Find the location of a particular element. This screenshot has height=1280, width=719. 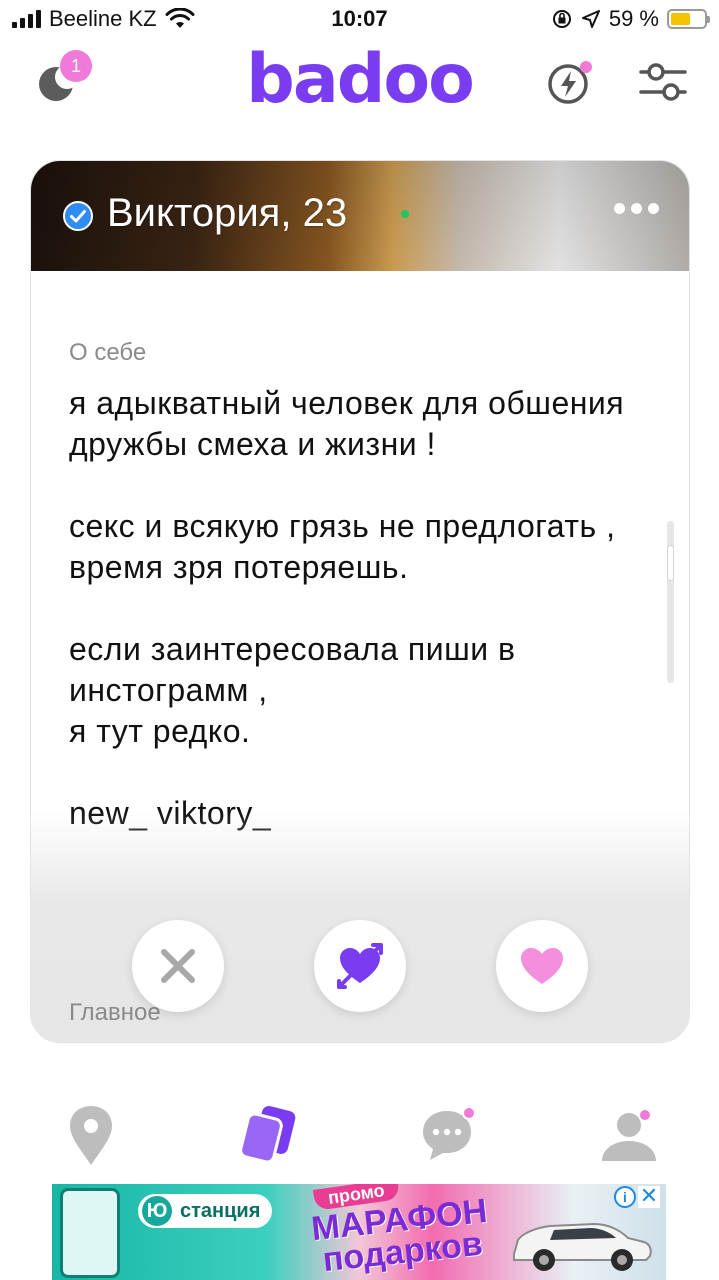

heart-icon is located at coordinates (542, 966).